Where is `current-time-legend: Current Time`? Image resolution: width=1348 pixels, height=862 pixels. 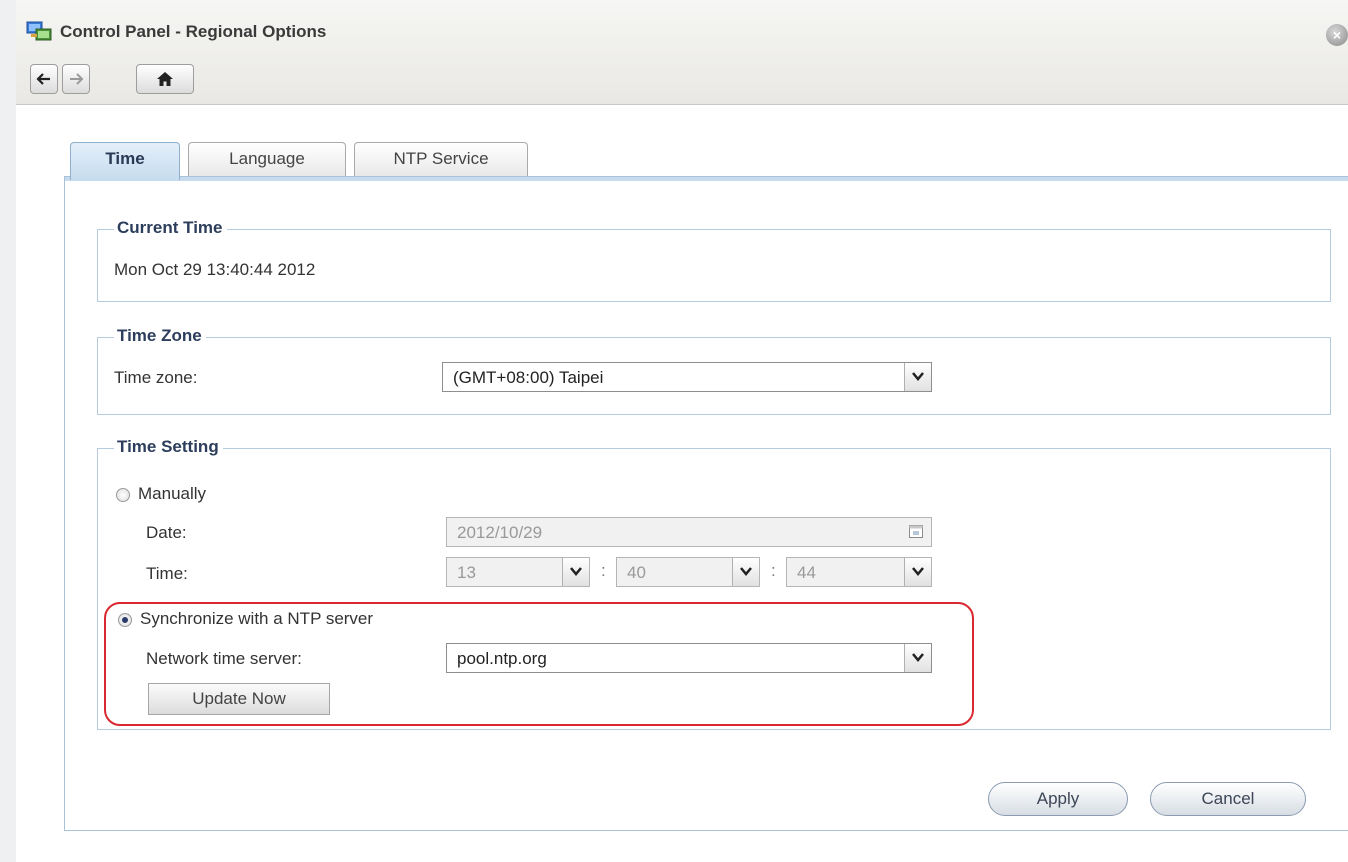 current-time-legend: Current Time is located at coordinates (170, 228).